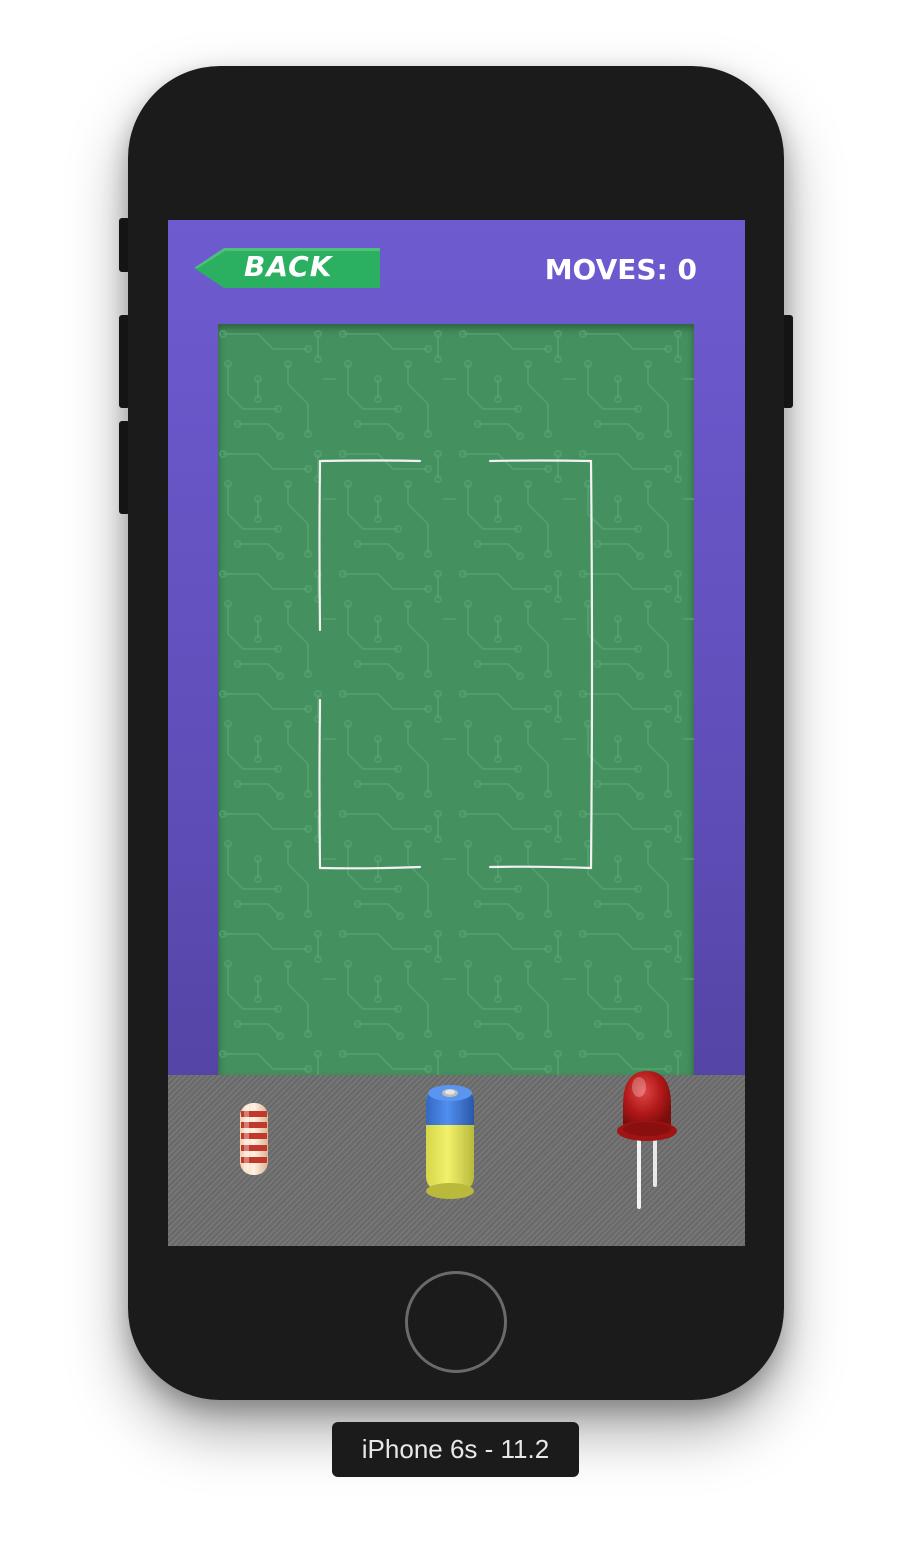 This screenshot has width=912, height=1562. I want to click on wire-left-upper, so click(320, 545).